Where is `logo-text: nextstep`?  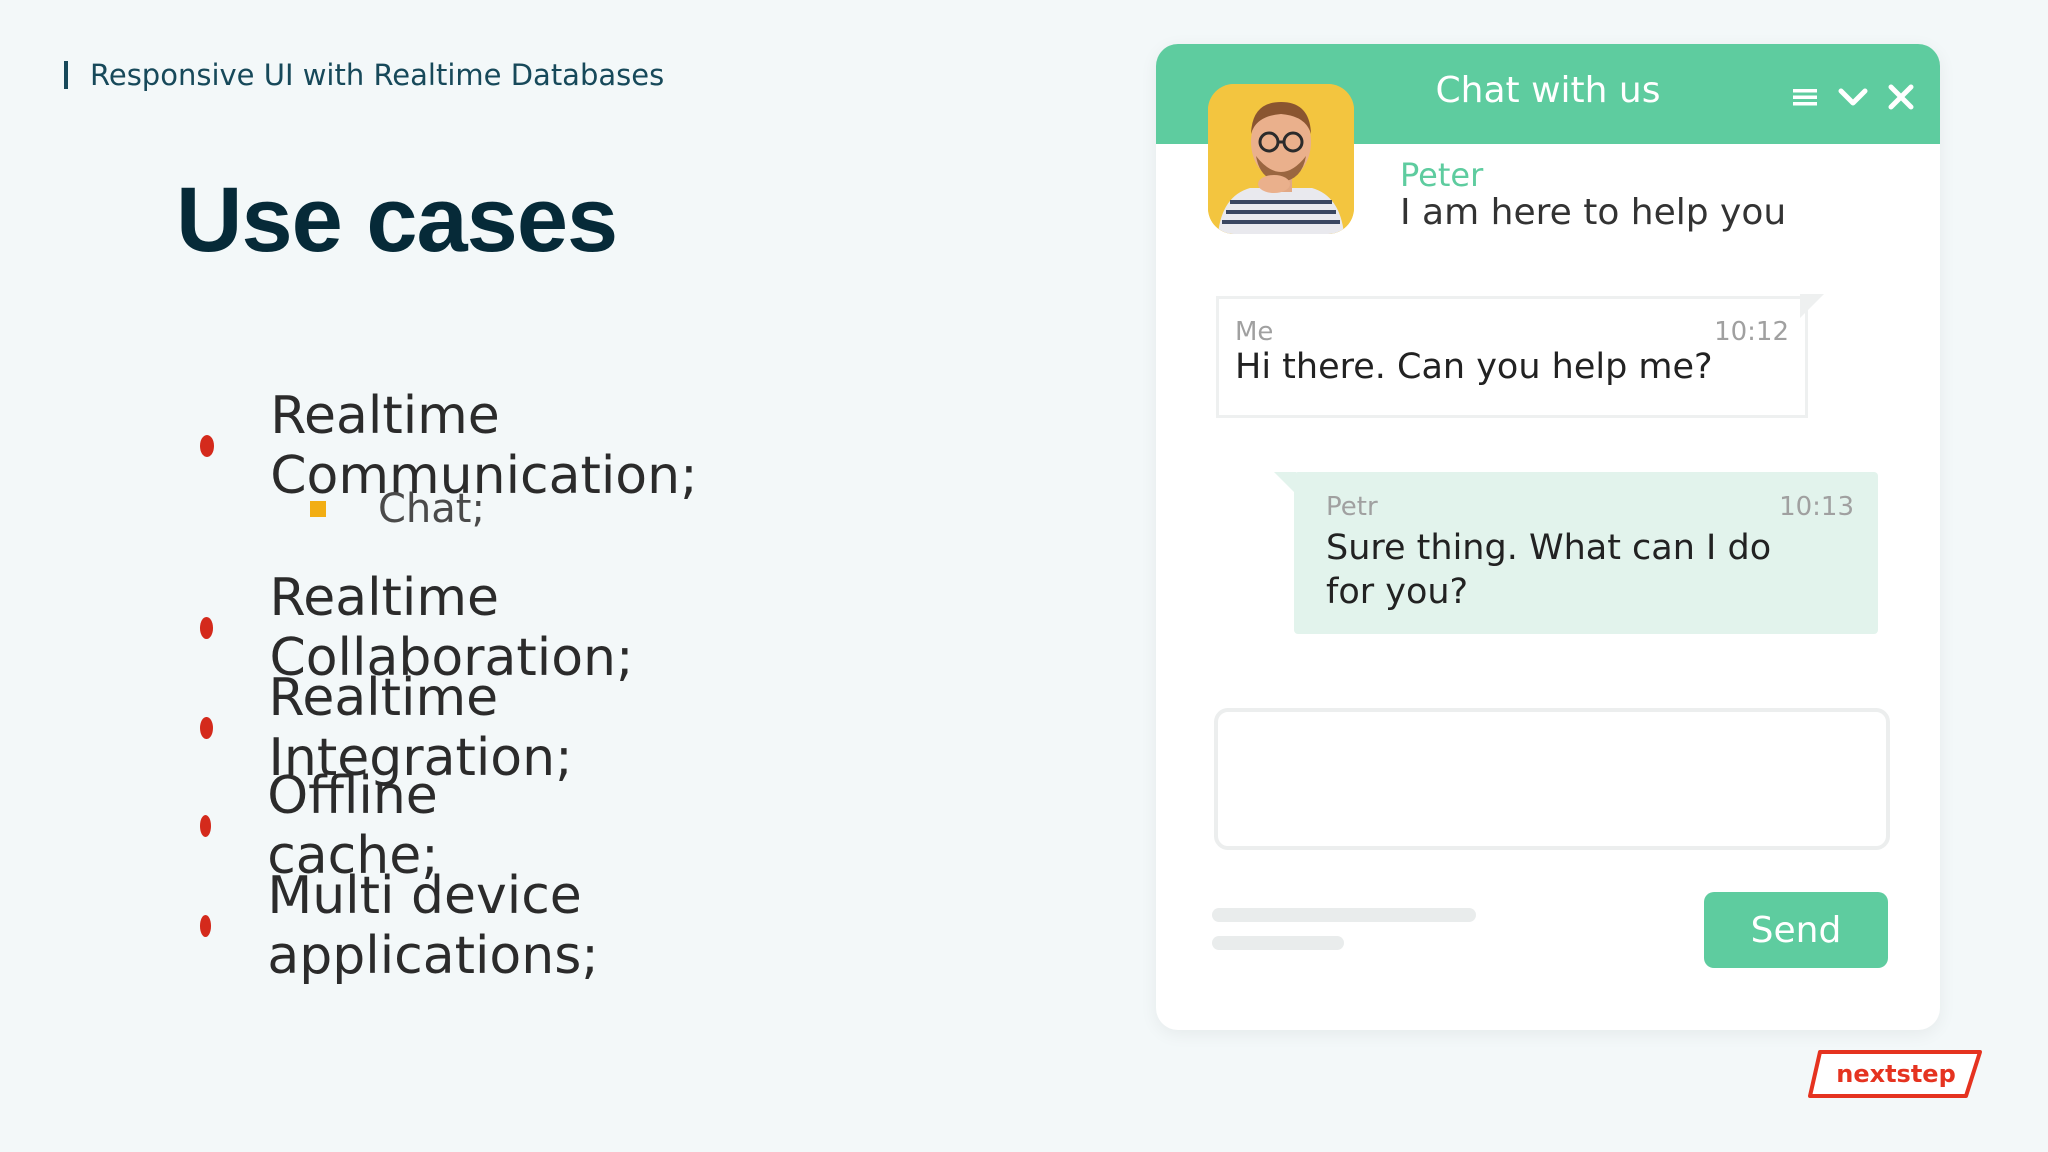
logo-text: nextstep is located at coordinates (1896, 1074).